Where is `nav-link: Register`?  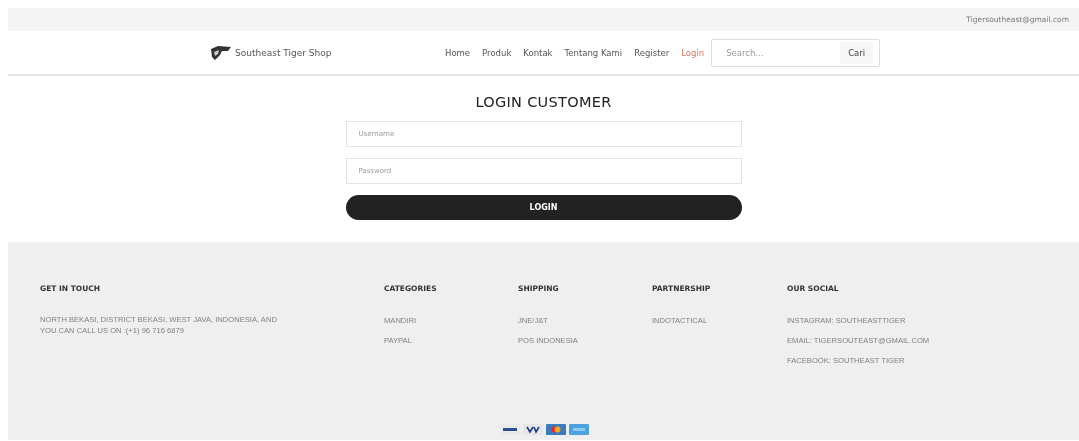
nav-link: Register is located at coordinates (652, 52).